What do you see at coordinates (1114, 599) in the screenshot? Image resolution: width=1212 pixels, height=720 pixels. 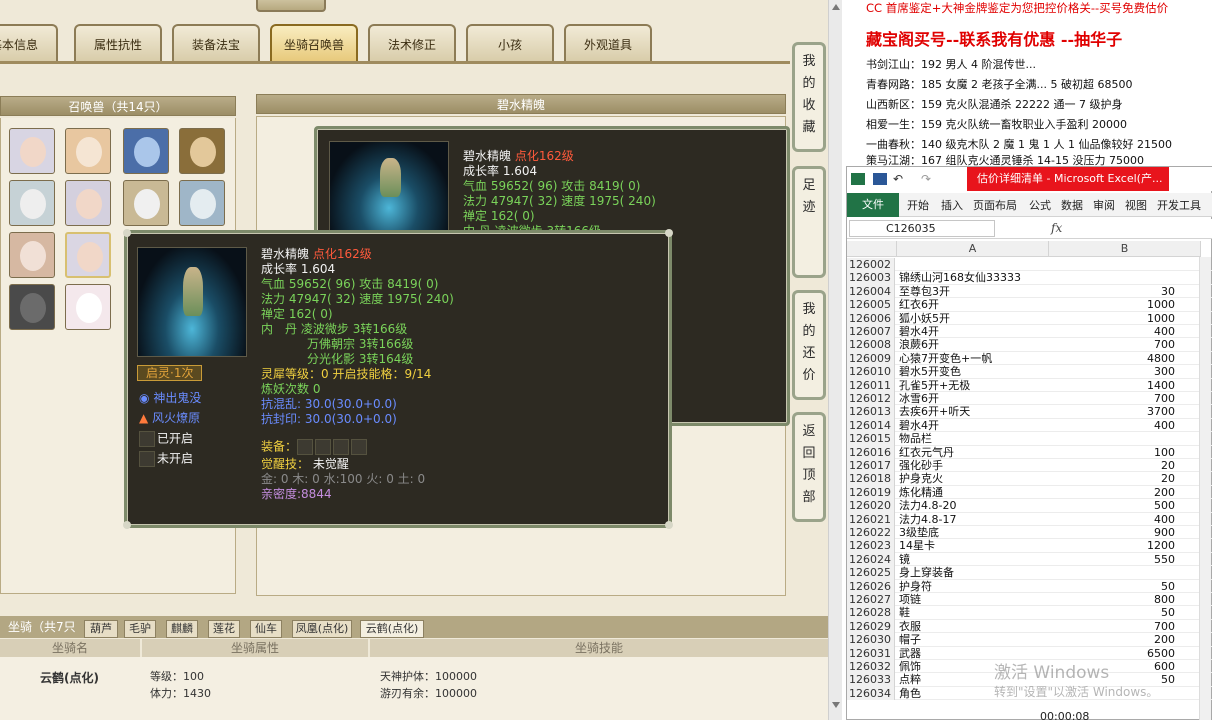 I see `cell-b: 800` at bounding box center [1114, 599].